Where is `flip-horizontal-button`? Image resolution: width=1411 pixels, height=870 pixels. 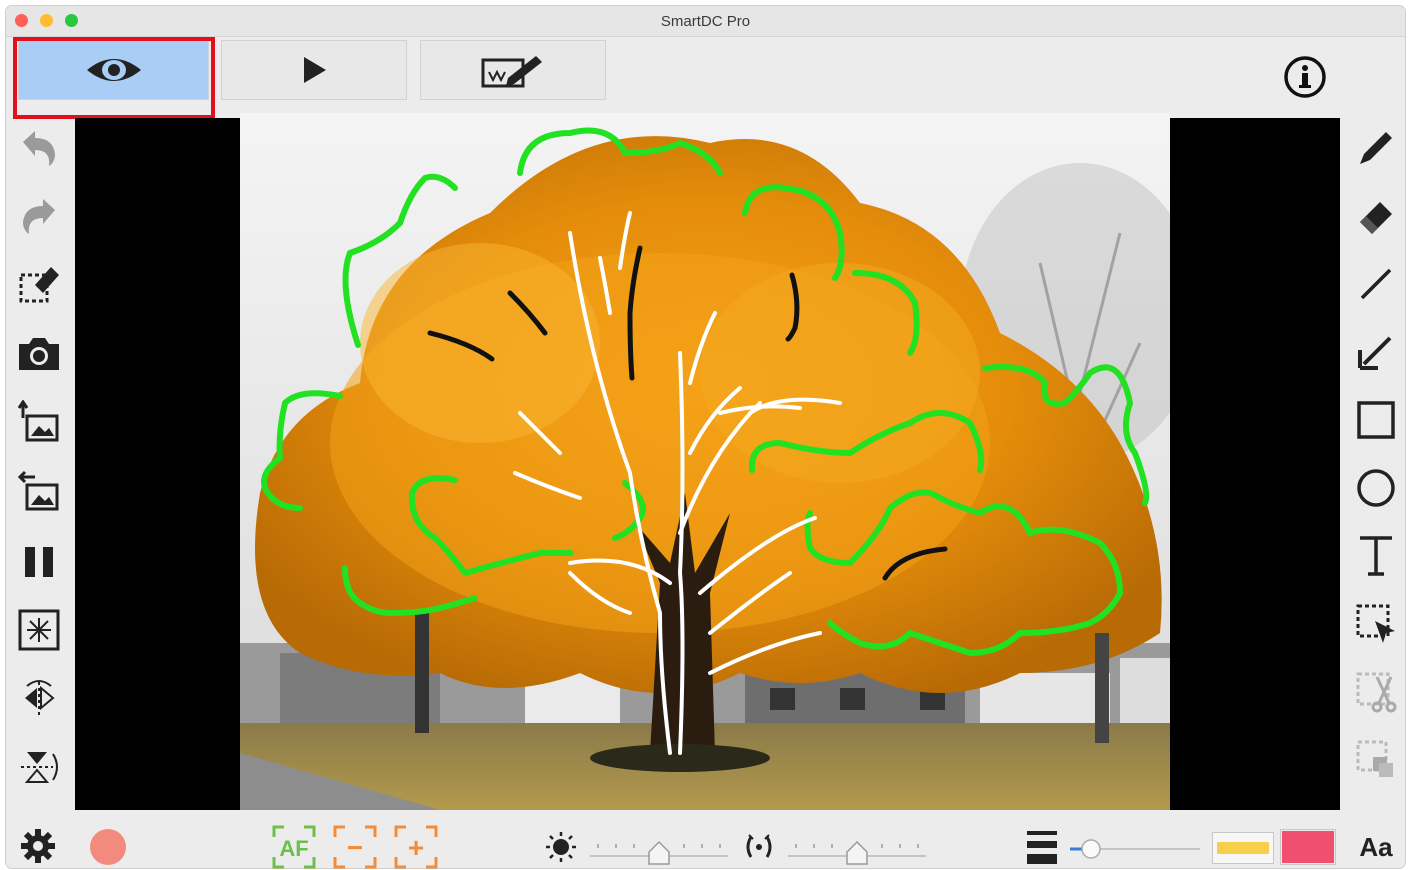
flip-horizontal-button is located at coordinates (39, 698).